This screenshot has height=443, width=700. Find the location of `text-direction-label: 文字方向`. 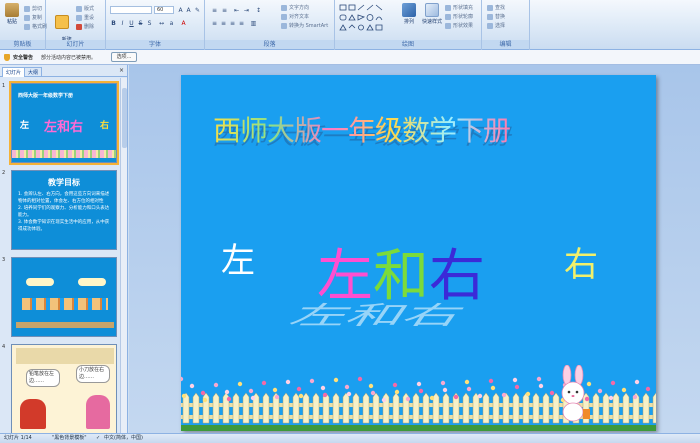

text-direction-label: 文字方向 is located at coordinates (299, 8).